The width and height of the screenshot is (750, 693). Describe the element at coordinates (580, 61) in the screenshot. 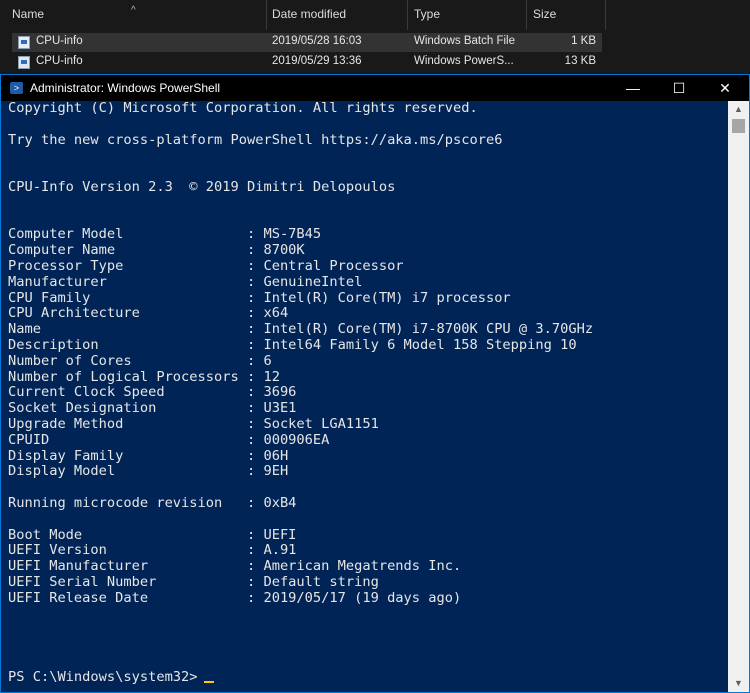

I see `file-size: 13 KB` at that location.